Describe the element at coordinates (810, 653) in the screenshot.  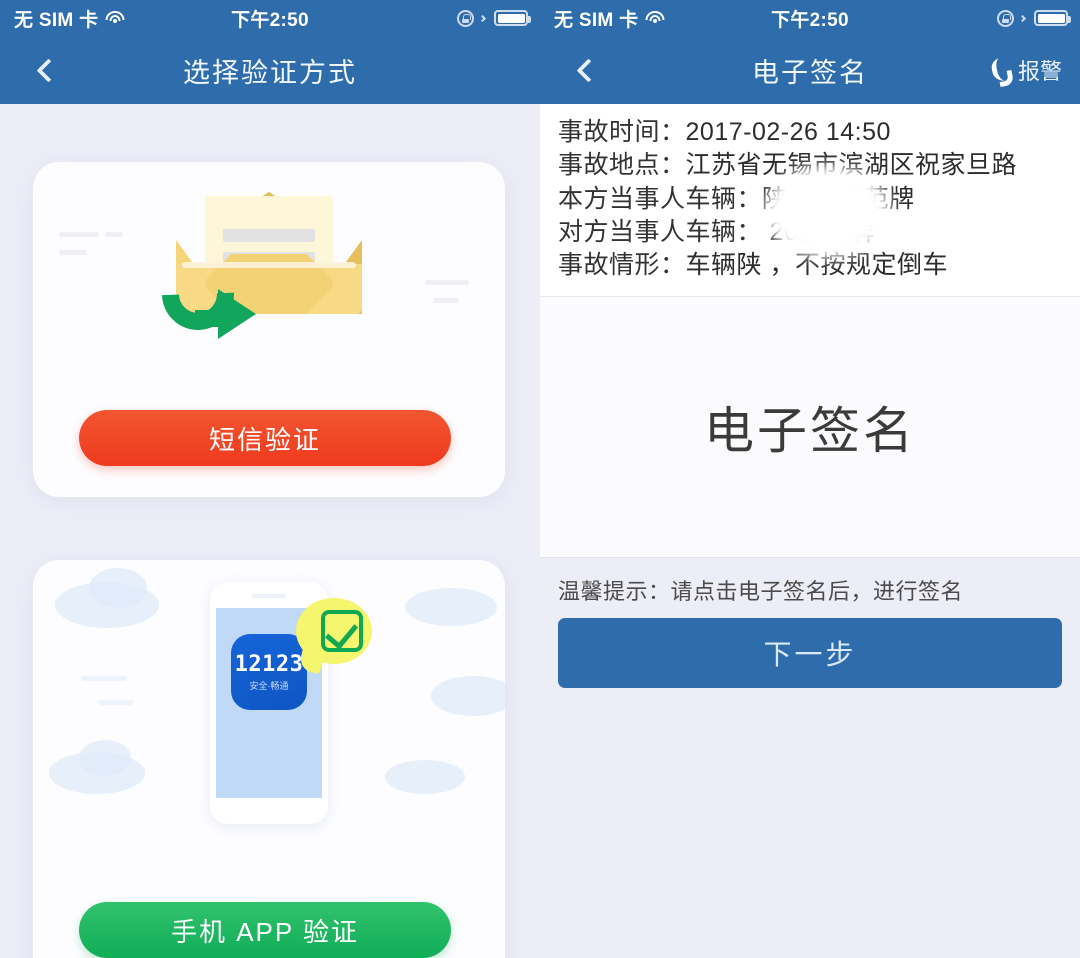
I see `next-step-button: 下一步` at that location.